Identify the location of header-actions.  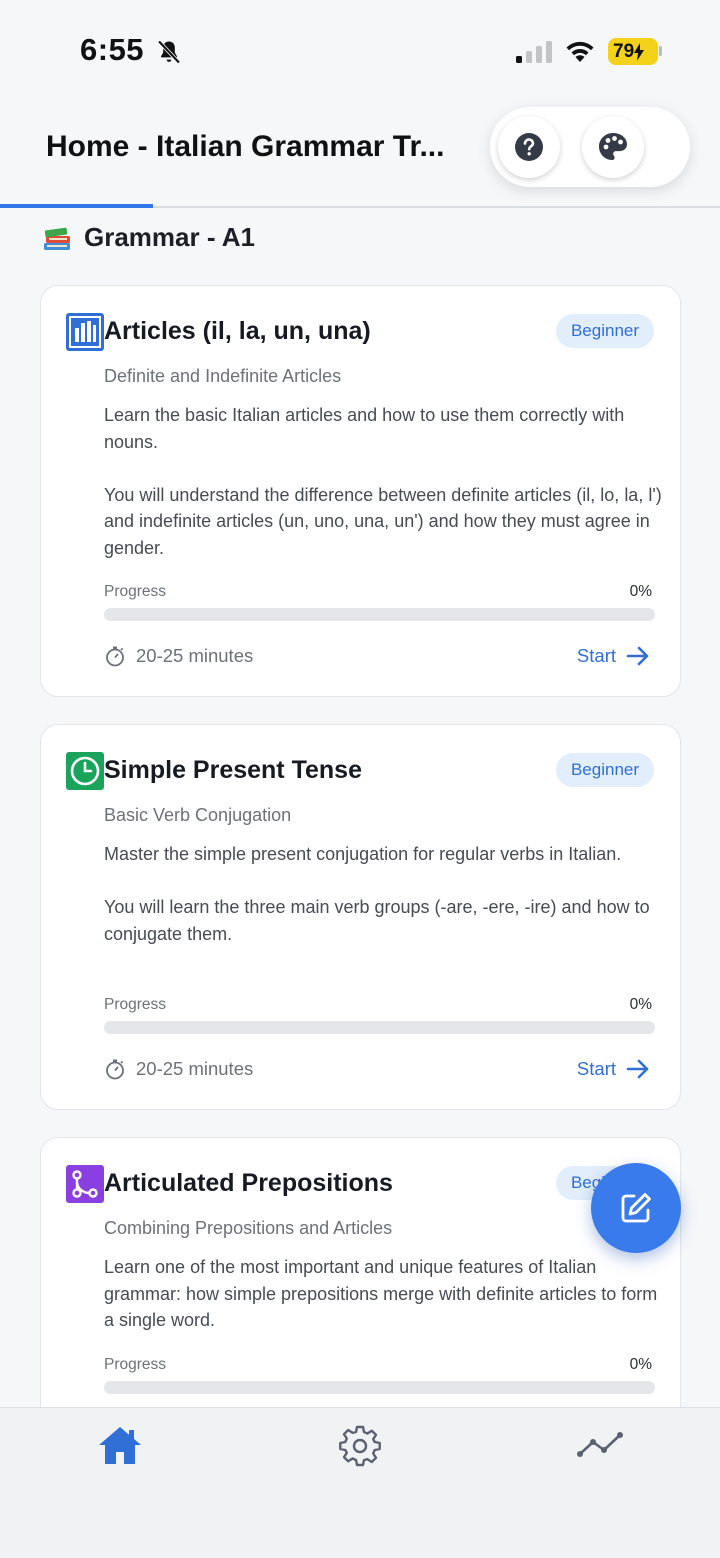
(590, 147).